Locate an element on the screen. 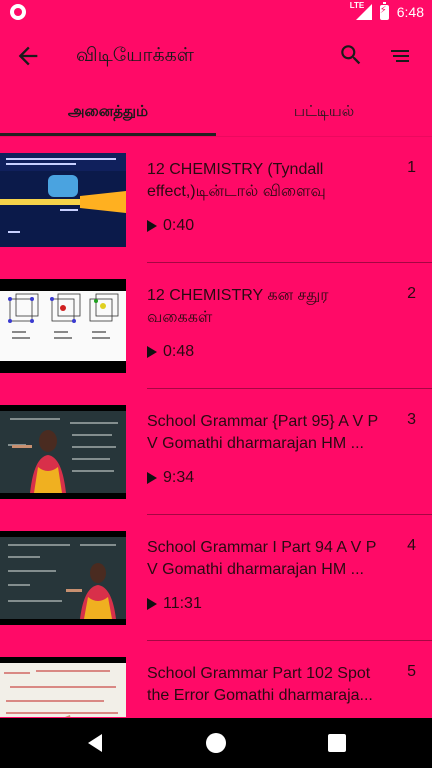  tab-bar: அனைத்தும் பட்டியல் is located at coordinates (216, 112).